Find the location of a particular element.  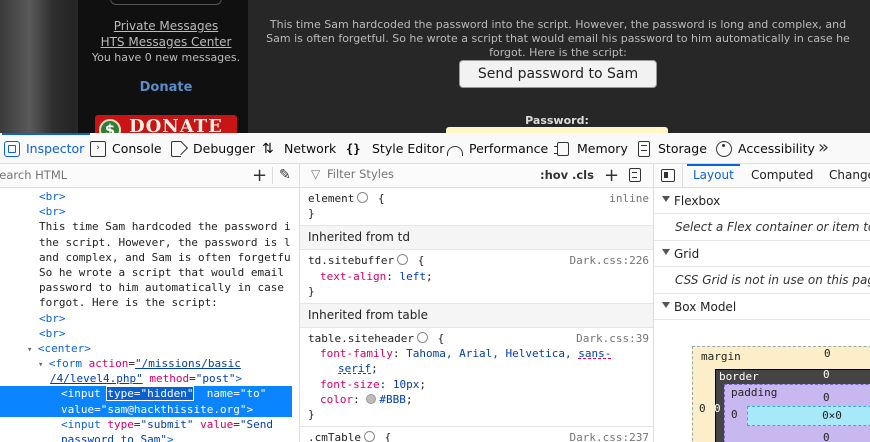

tab-accessibility: Accessibility is located at coordinates (765, 148).